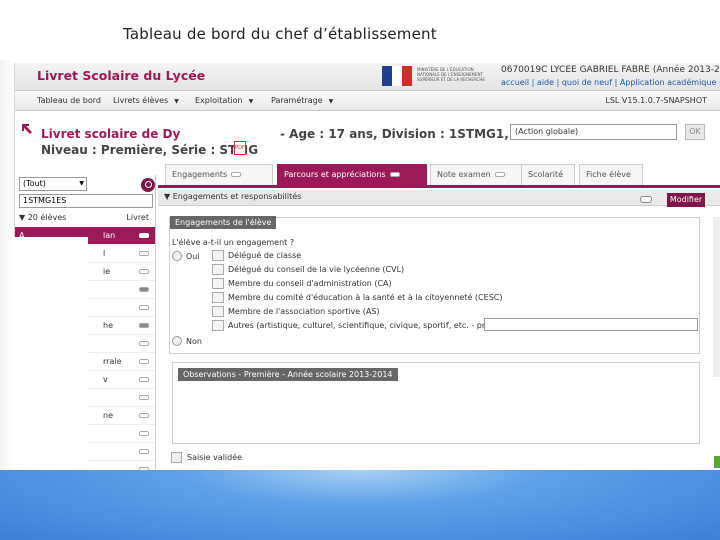 This screenshot has width=720, height=540. I want to click on student-level: Niveau : Première, Série : STMG, so click(150, 150).